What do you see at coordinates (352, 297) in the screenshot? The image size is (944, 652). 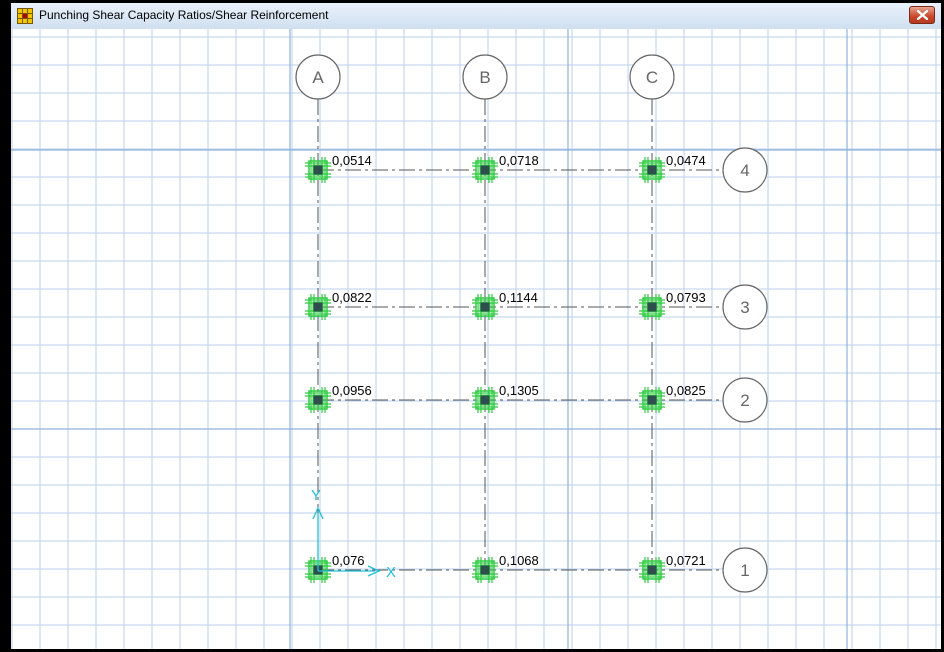 I see `ratio-label: 0,0822` at bounding box center [352, 297].